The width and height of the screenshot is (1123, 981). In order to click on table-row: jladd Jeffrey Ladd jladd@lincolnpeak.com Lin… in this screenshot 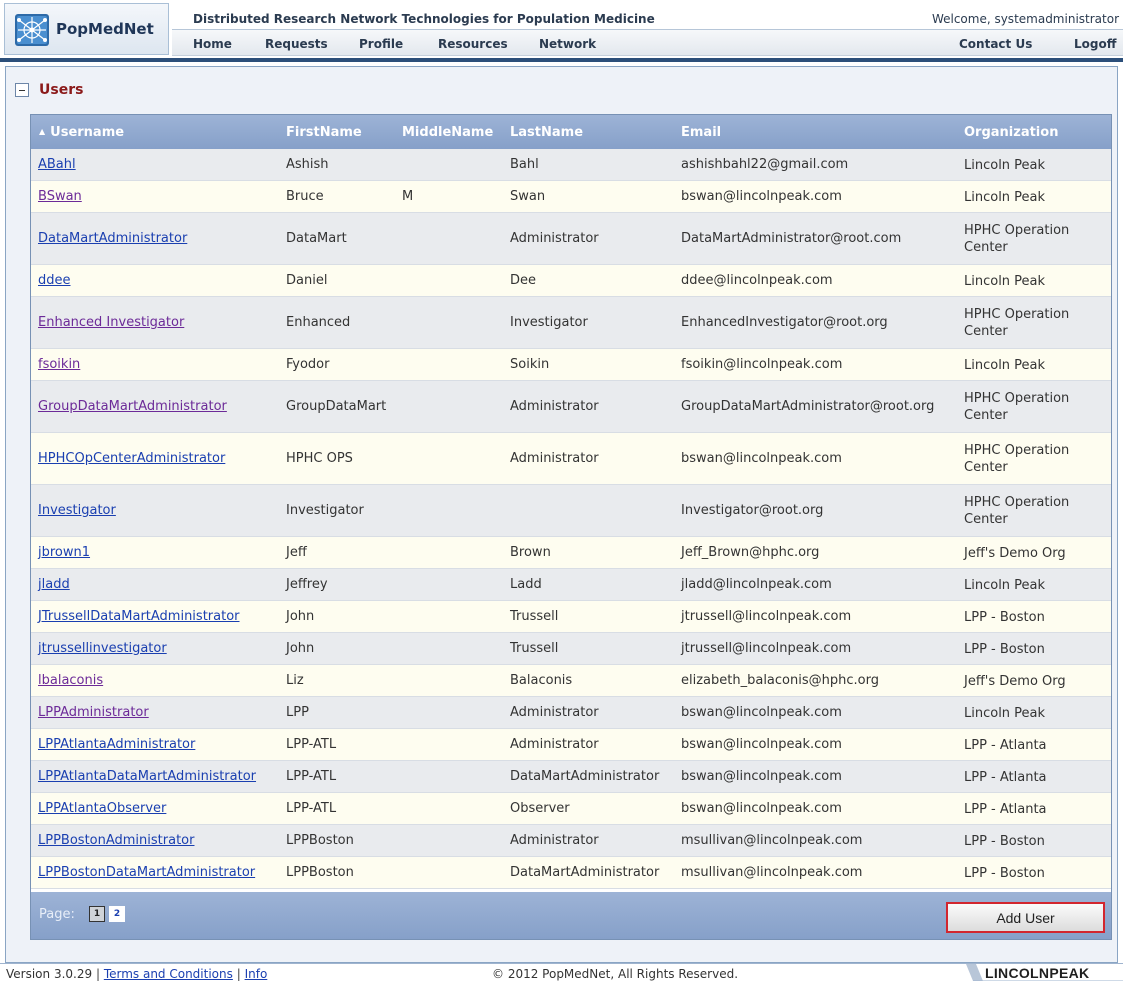, I will do `click(571, 585)`.